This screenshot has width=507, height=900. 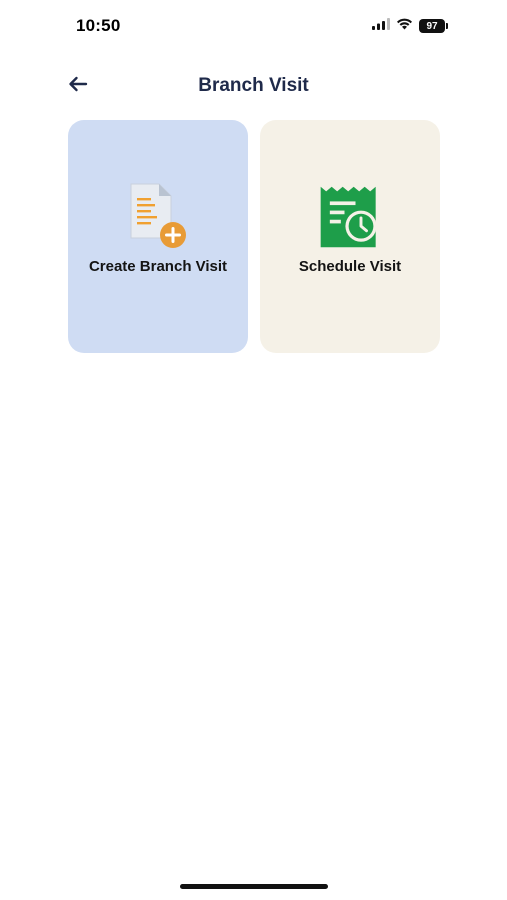 I want to click on create-branch-visit-card: Create Branch Visit, so click(x=158, y=236).